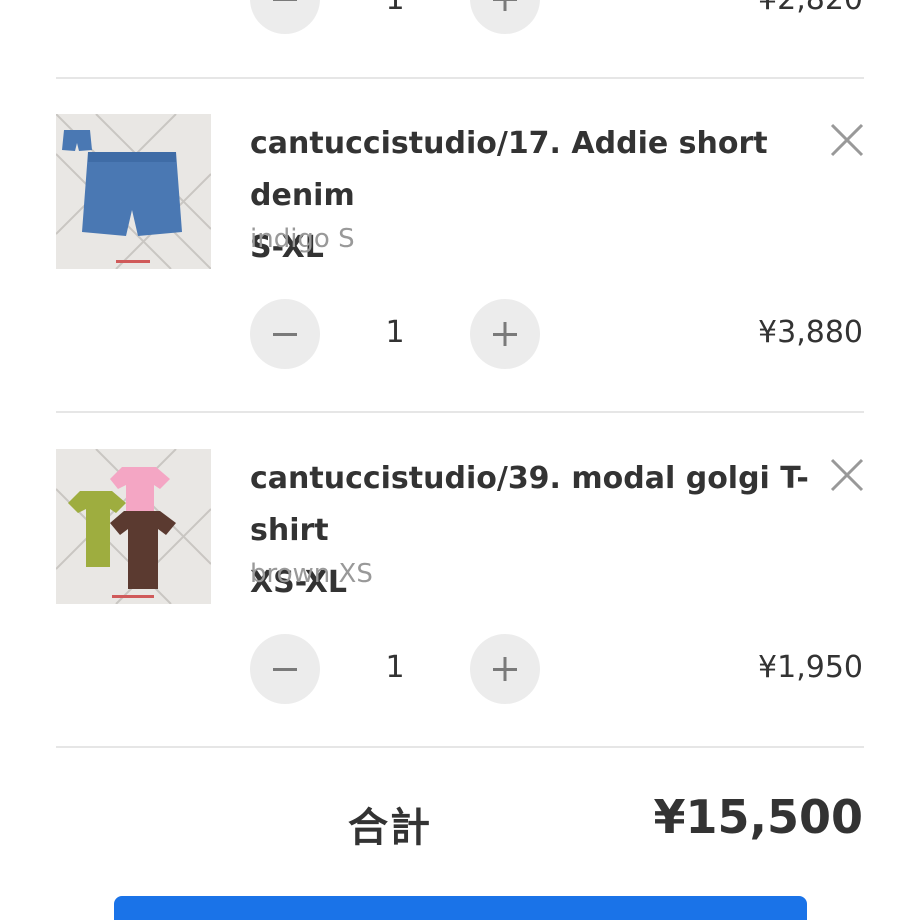 The image size is (920, 920). What do you see at coordinates (460, 39) in the screenshot?
I see `cart-item-previous: 1 ¥2,820` at bounding box center [460, 39].